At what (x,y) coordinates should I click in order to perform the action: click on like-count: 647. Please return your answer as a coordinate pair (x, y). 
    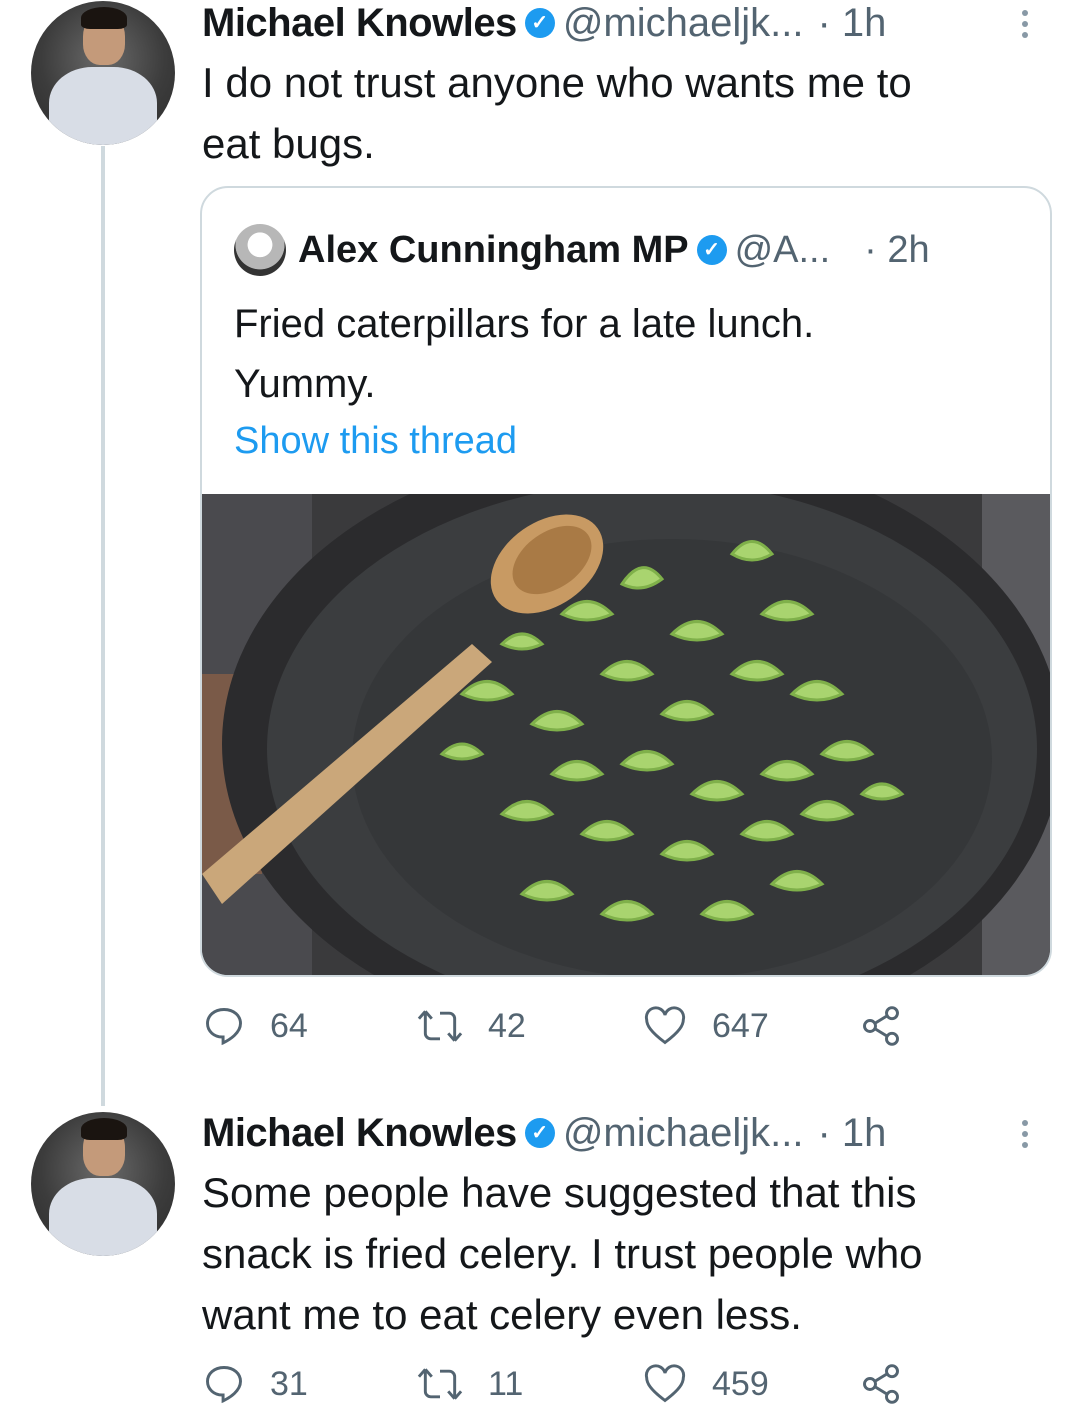
    Looking at the image, I should click on (740, 1025).